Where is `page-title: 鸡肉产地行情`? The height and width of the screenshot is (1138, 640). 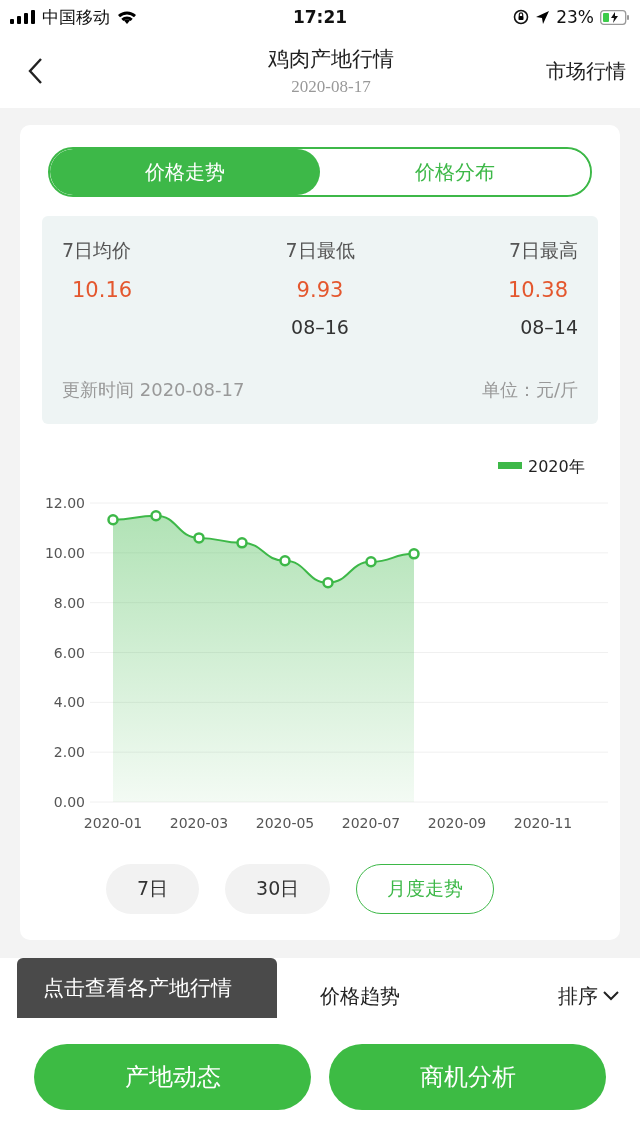
page-title: 鸡肉产地行情 is located at coordinates (331, 59).